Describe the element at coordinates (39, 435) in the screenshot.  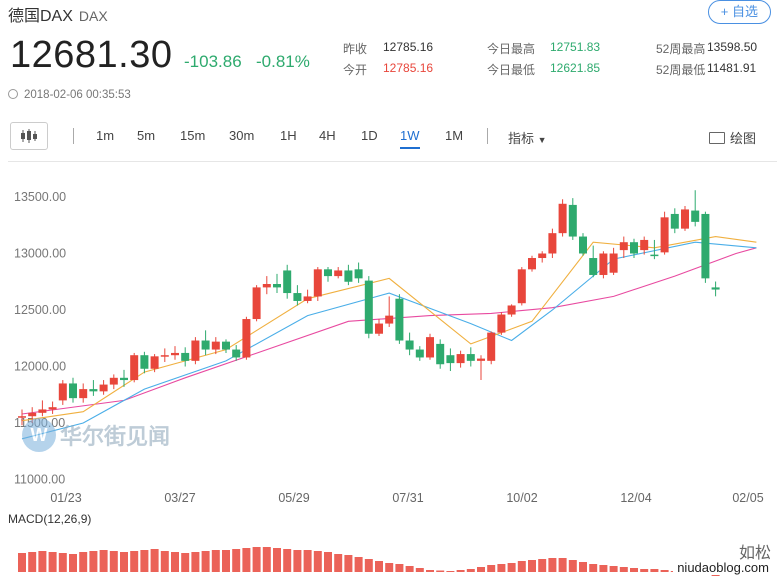
I see `watermark-logo: W` at that location.